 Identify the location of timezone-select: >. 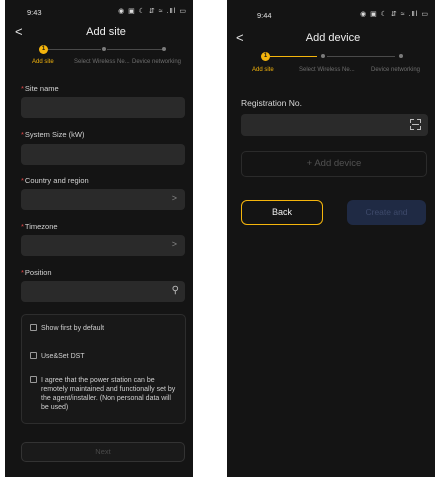
(103, 245).